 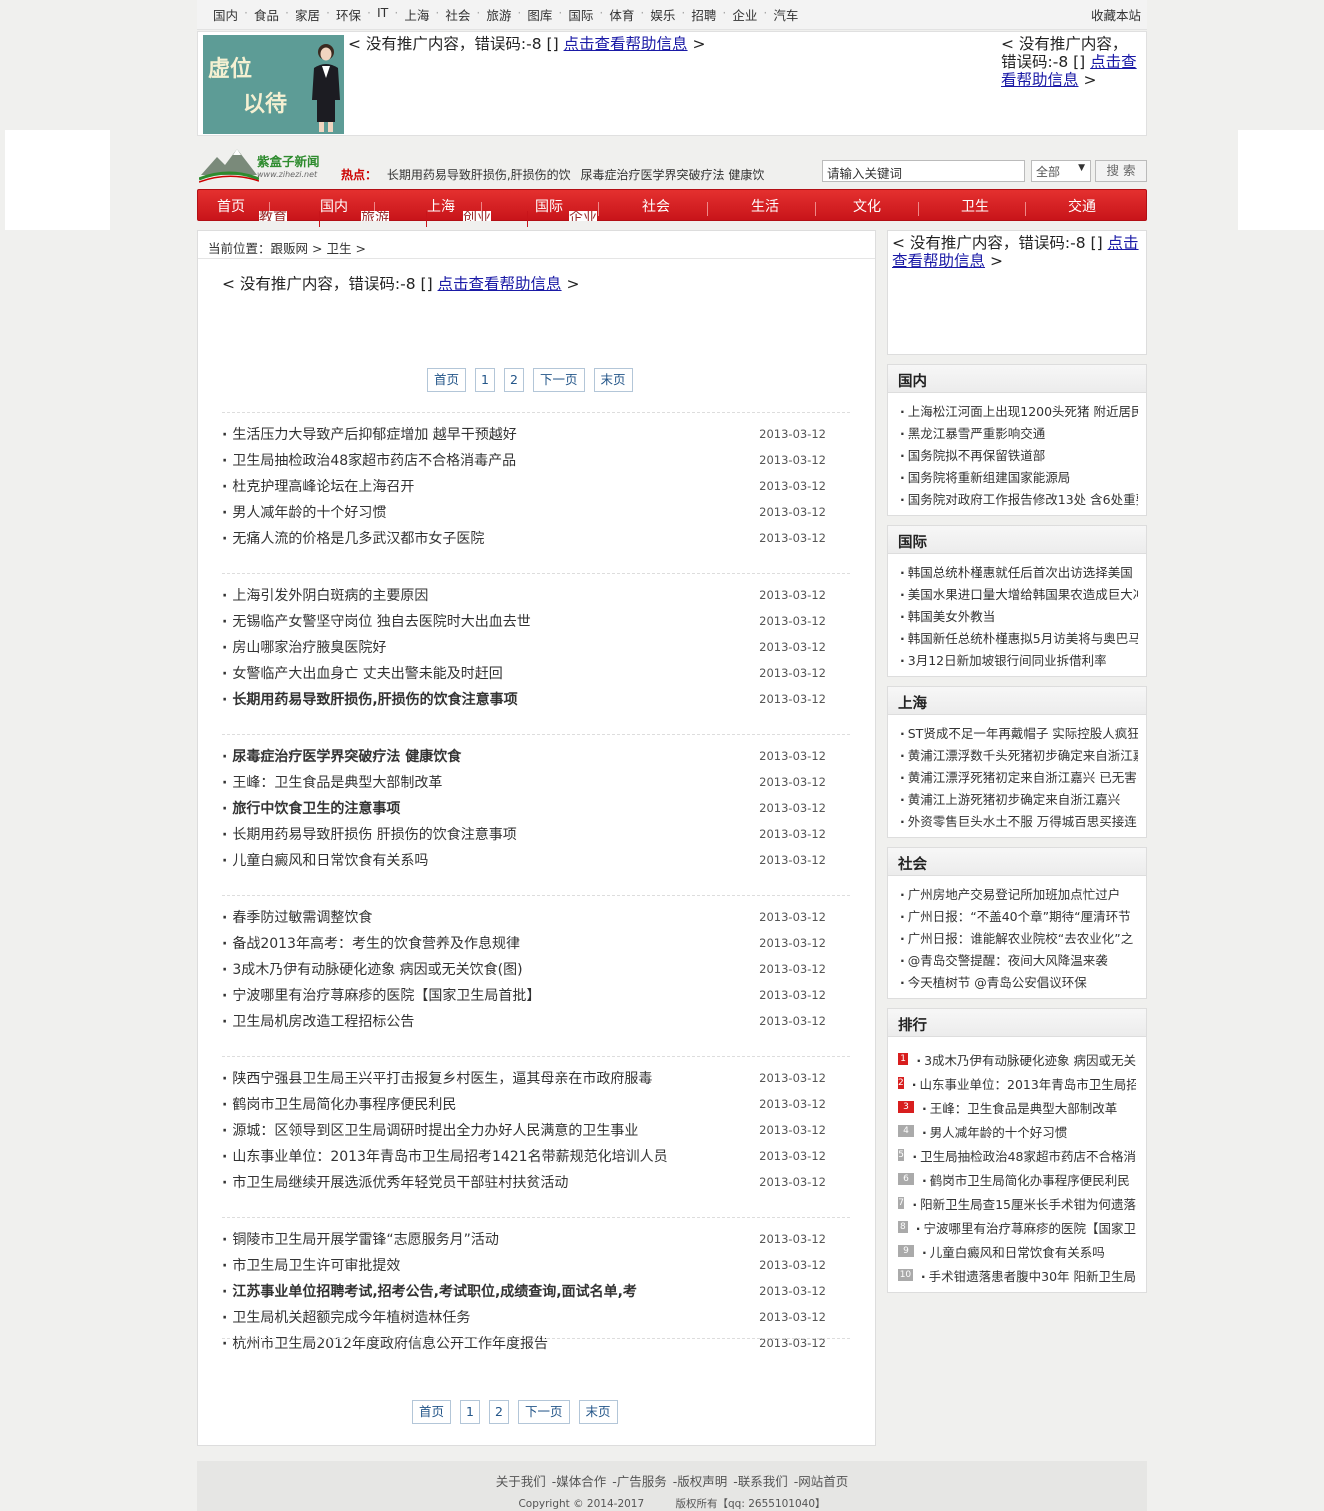 What do you see at coordinates (381, 995) in the screenshot?
I see `news-title-link: 宁波哪里有治疗荨麻疹的医院【国家卫生局首批】` at bounding box center [381, 995].